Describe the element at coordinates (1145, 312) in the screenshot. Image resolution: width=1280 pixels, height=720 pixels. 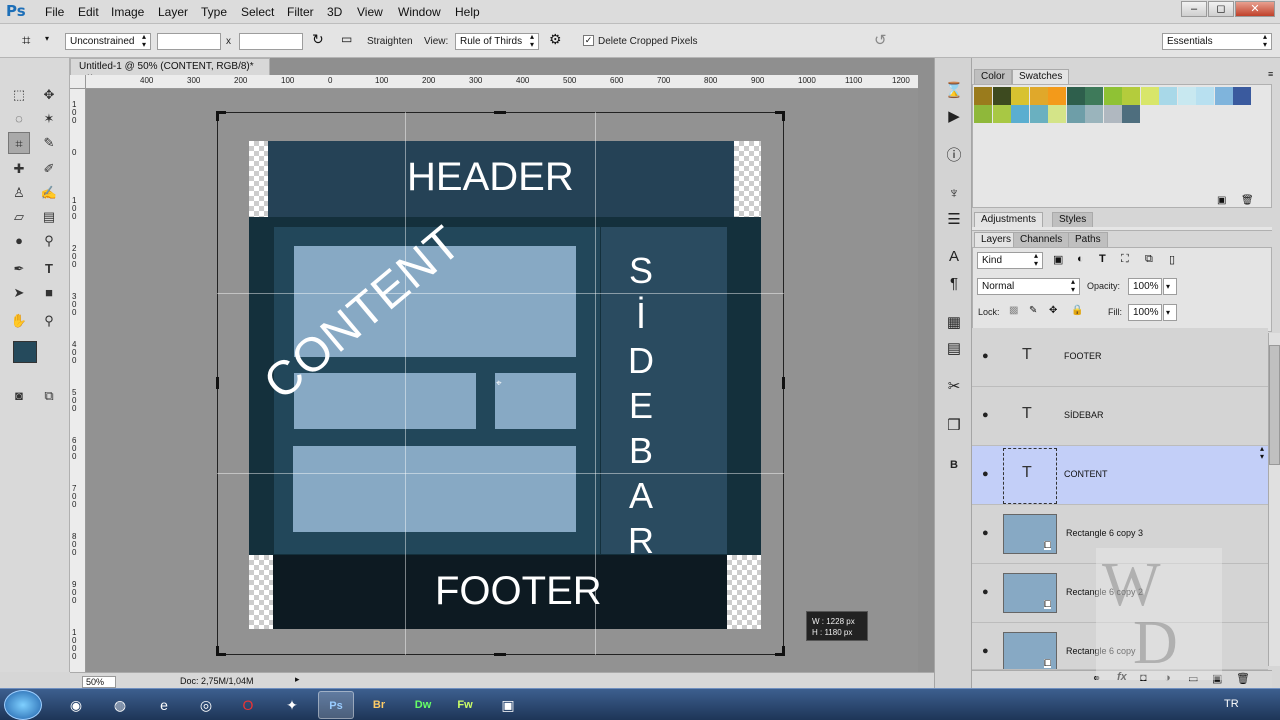
I see `fill-input: 100%` at that location.